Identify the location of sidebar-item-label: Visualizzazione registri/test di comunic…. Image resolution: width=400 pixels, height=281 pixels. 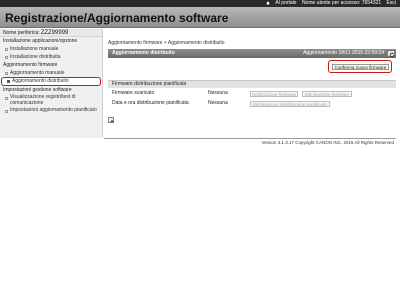
(43, 100).